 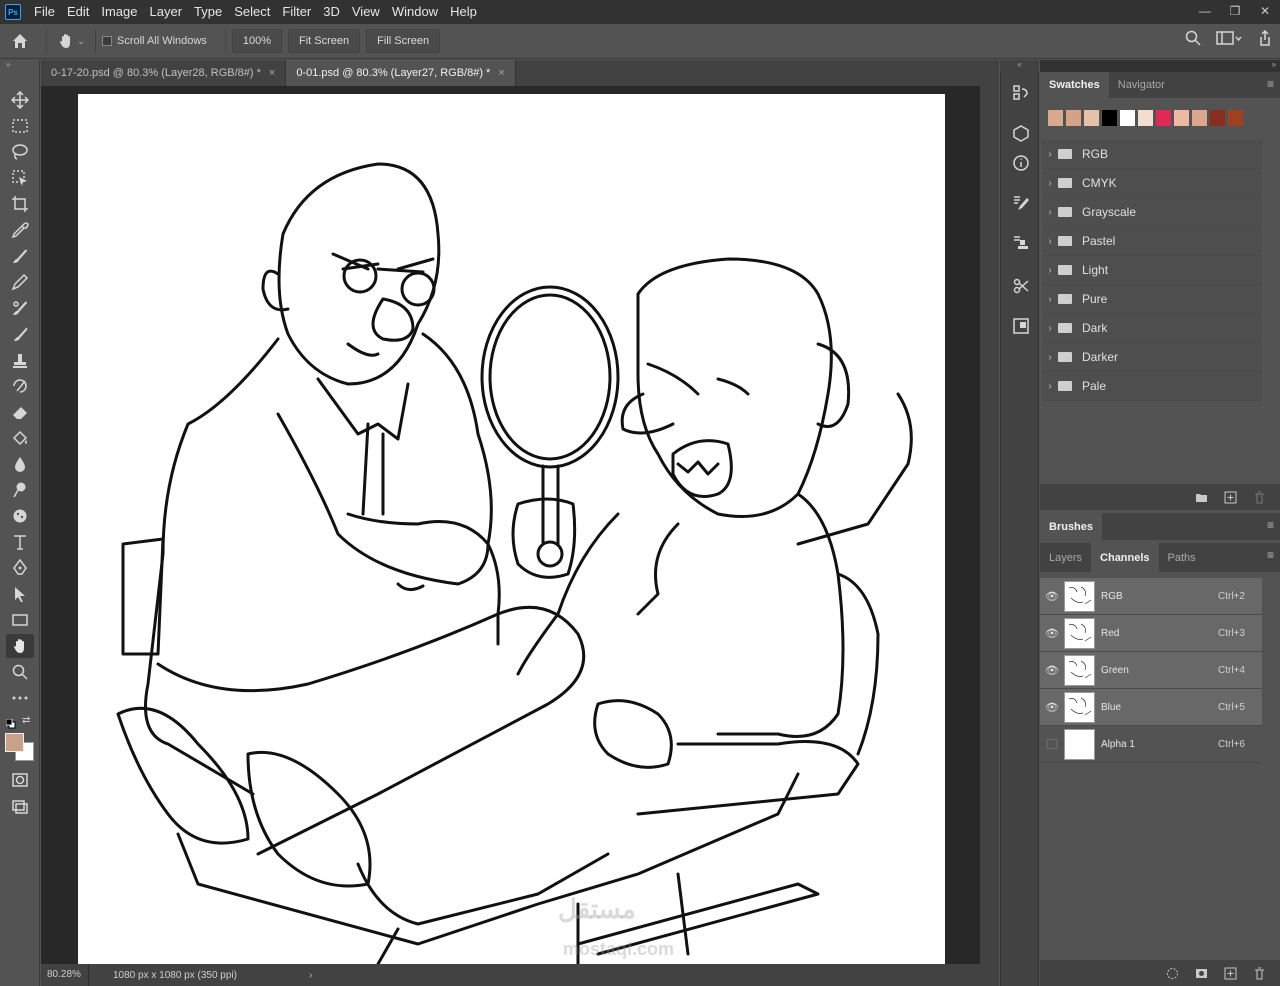 What do you see at coordinates (1201, 497) in the screenshot?
I see `new-group-icon` at bounding box center [1201, 497].